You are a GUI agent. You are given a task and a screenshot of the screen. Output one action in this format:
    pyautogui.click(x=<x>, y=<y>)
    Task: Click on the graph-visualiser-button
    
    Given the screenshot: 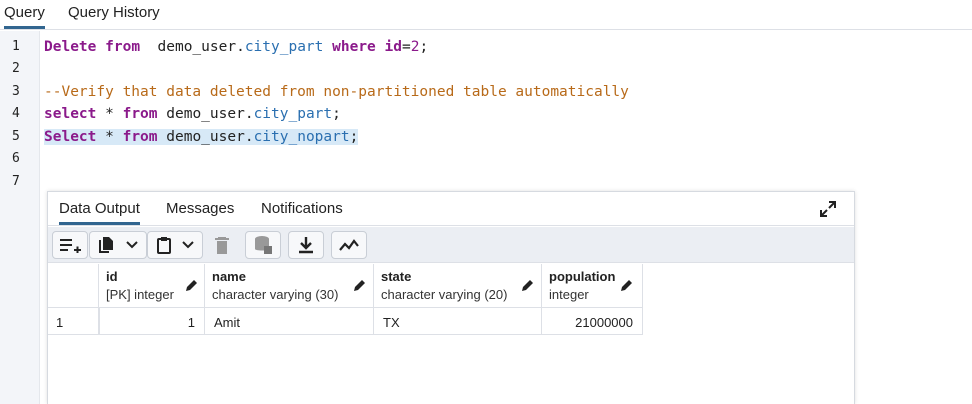 What is the action you would take?
    pyautogui.click(x=349, y=245)
    